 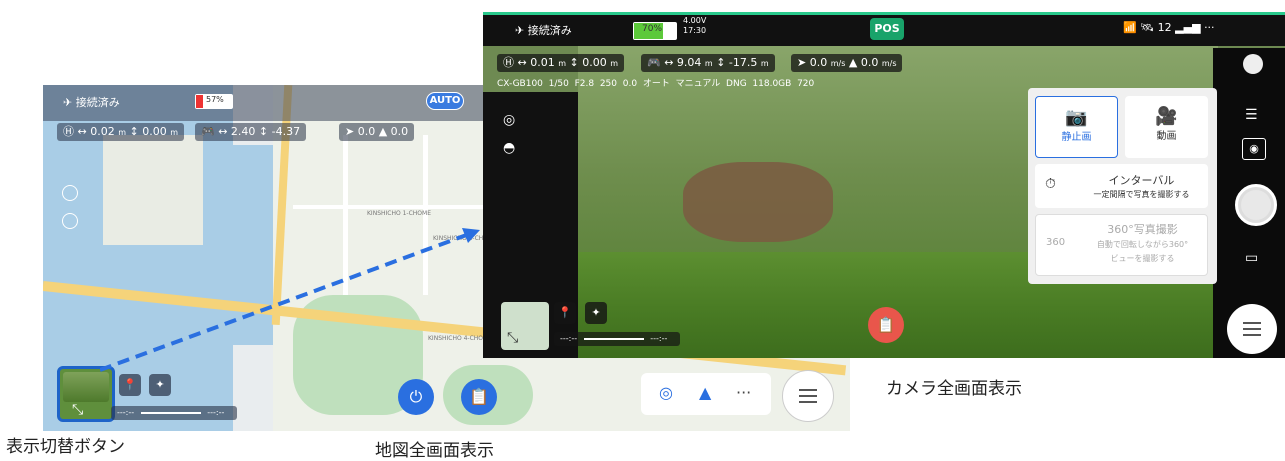 I want to click on map-label: KINSHICHO 1-CHOME, so click(x=399, y=213).